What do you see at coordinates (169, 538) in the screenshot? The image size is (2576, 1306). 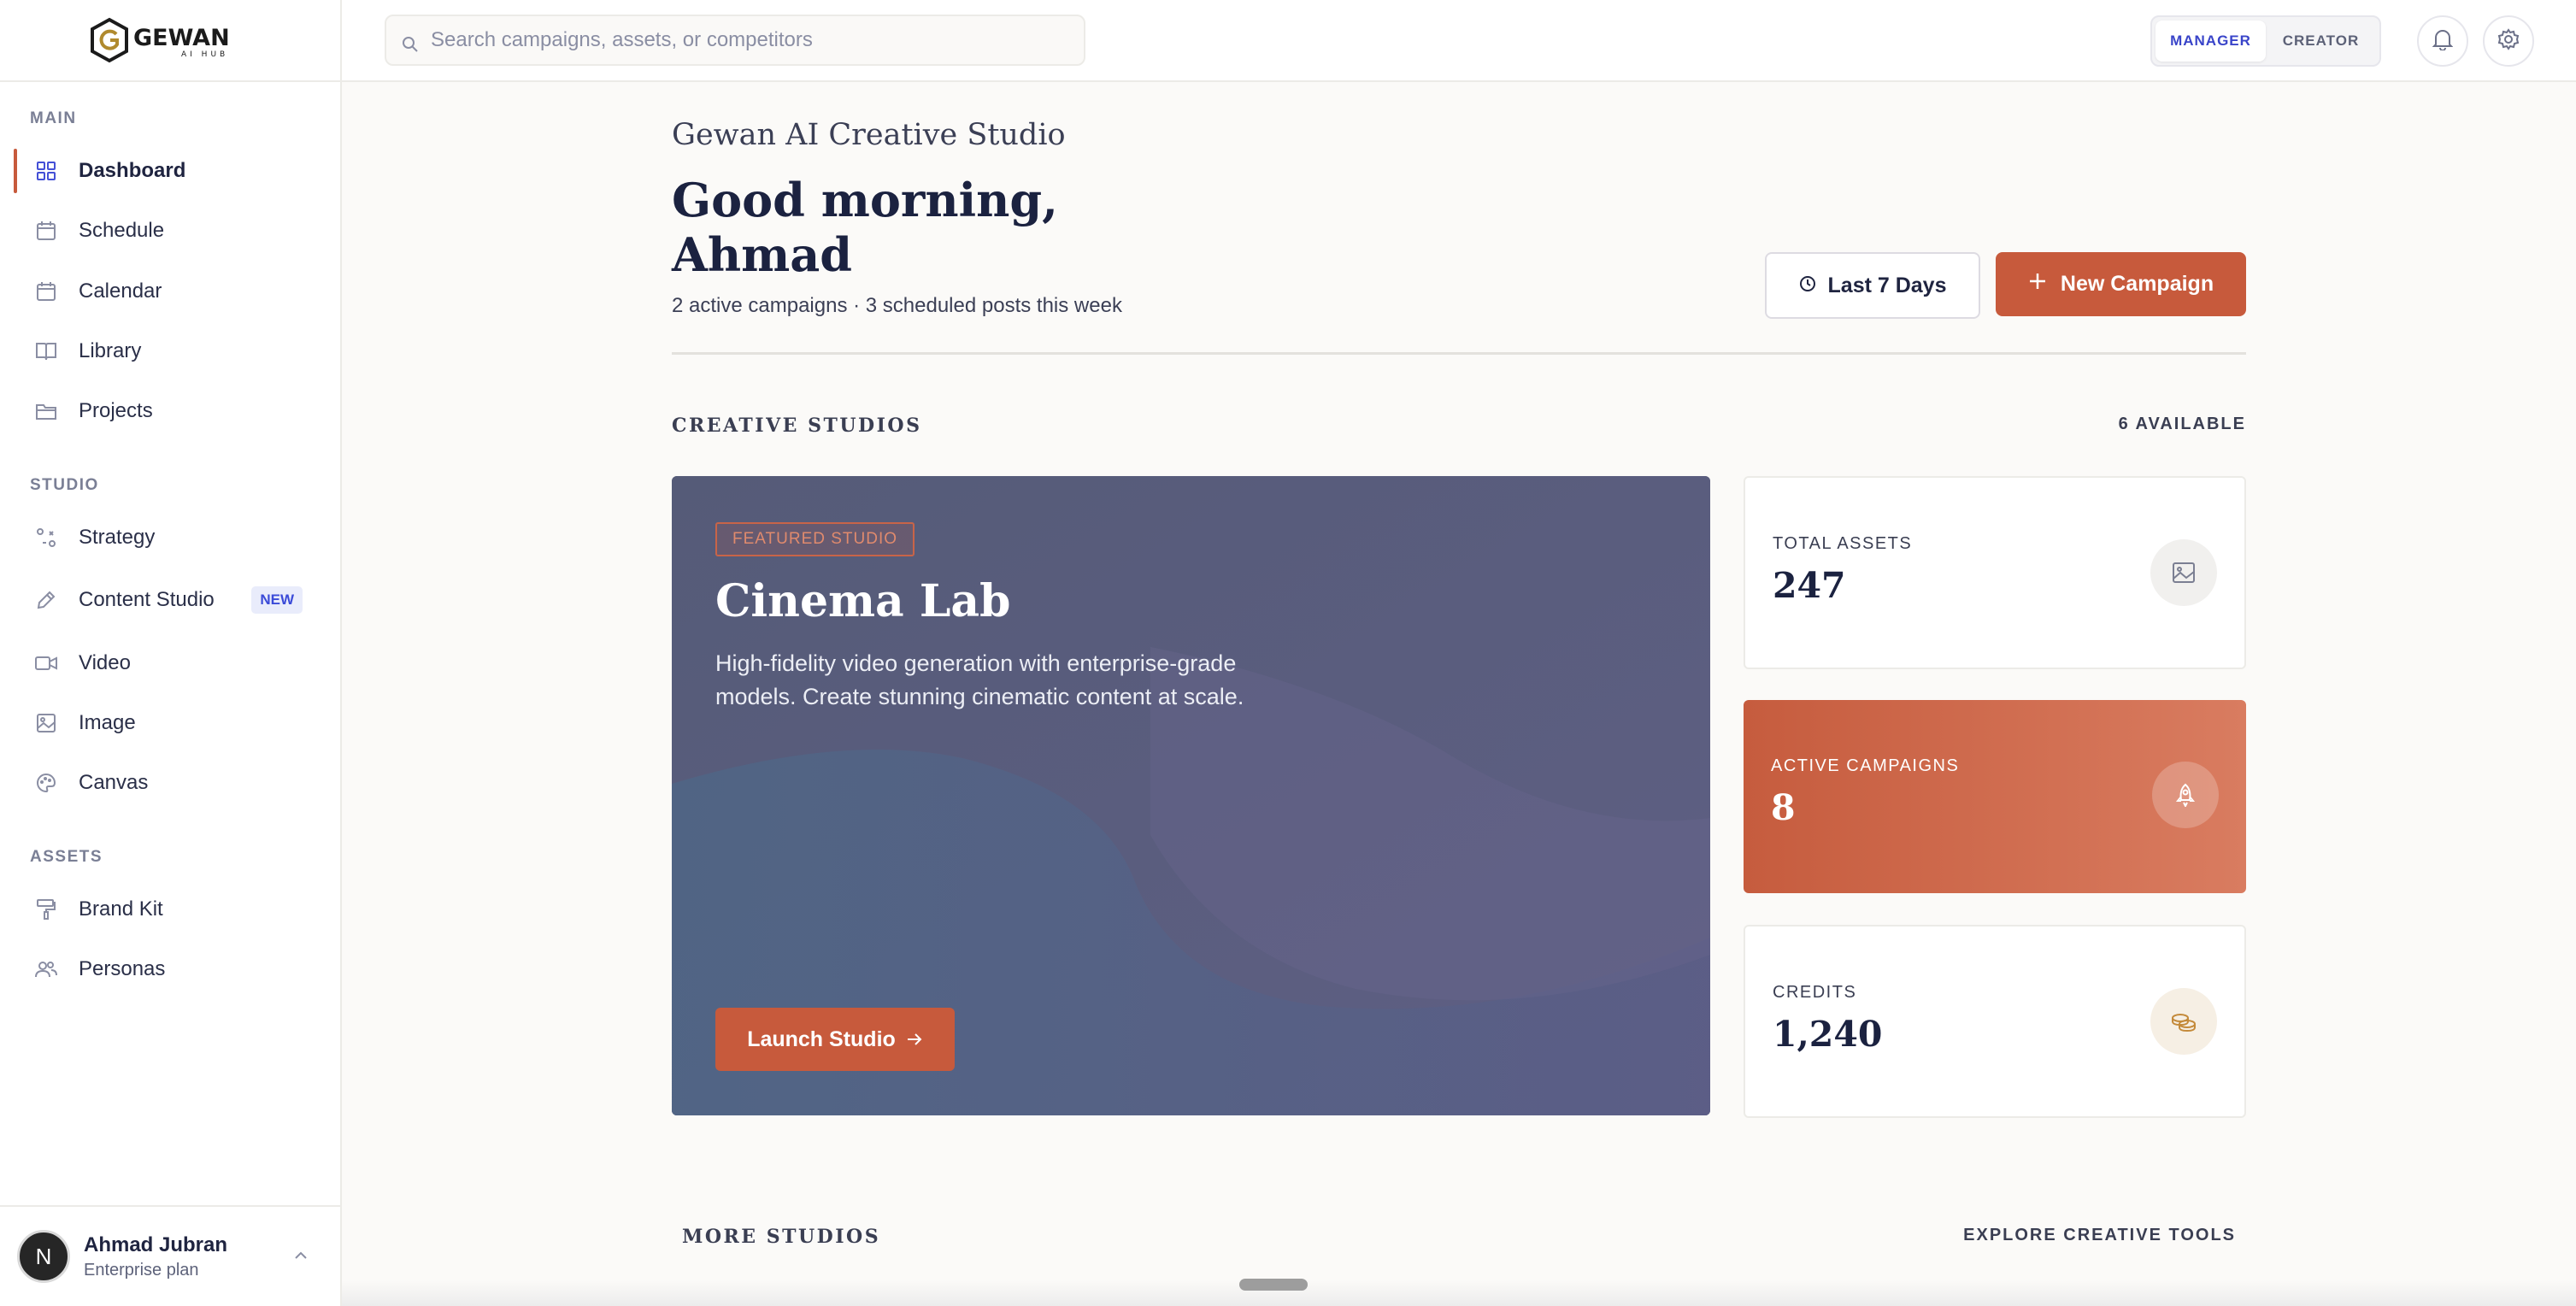 I see `sidebar-item-strategy: Strategy` at bounding box center [169, 538].